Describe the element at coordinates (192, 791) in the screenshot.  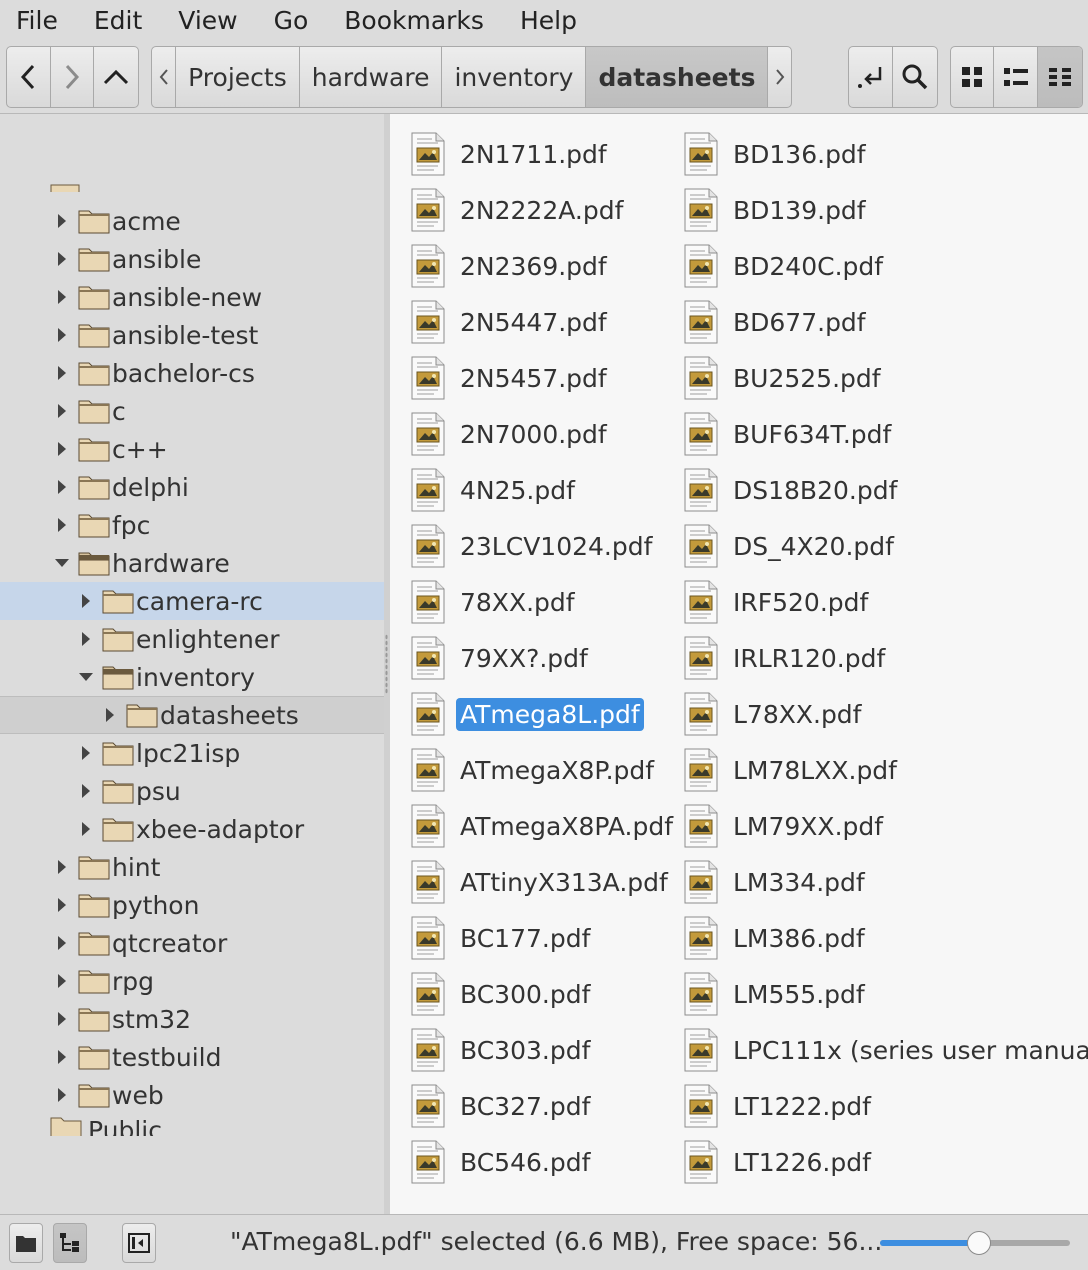
I see `tree-item: psu` at that location.